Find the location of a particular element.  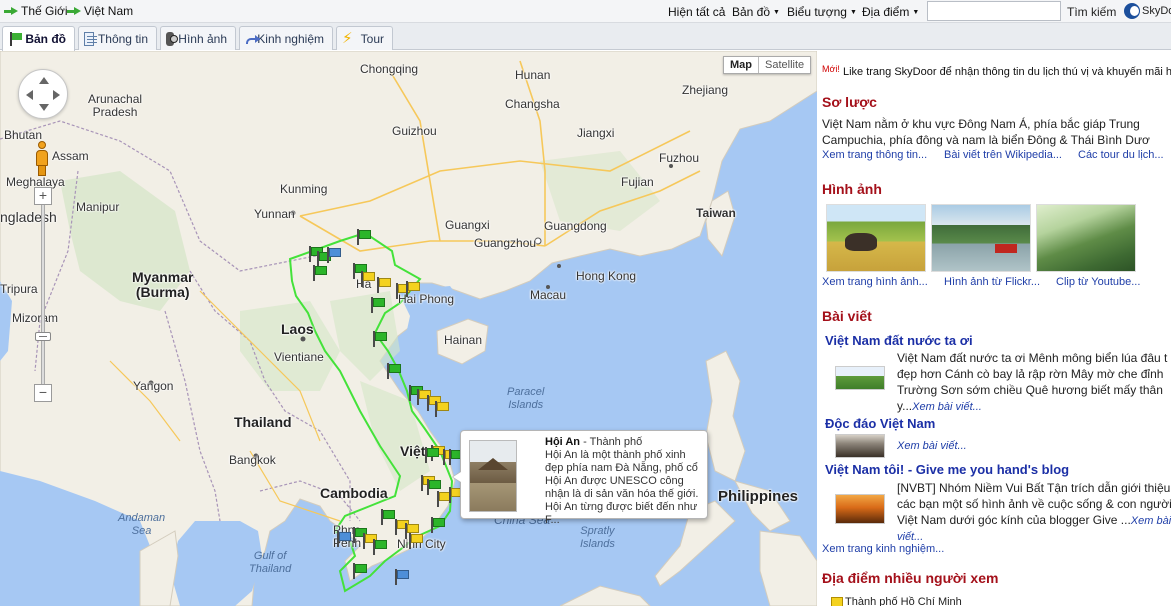

article-title-1: Việt Nam đất nước ta ơi is located at coordinates (899, 340).